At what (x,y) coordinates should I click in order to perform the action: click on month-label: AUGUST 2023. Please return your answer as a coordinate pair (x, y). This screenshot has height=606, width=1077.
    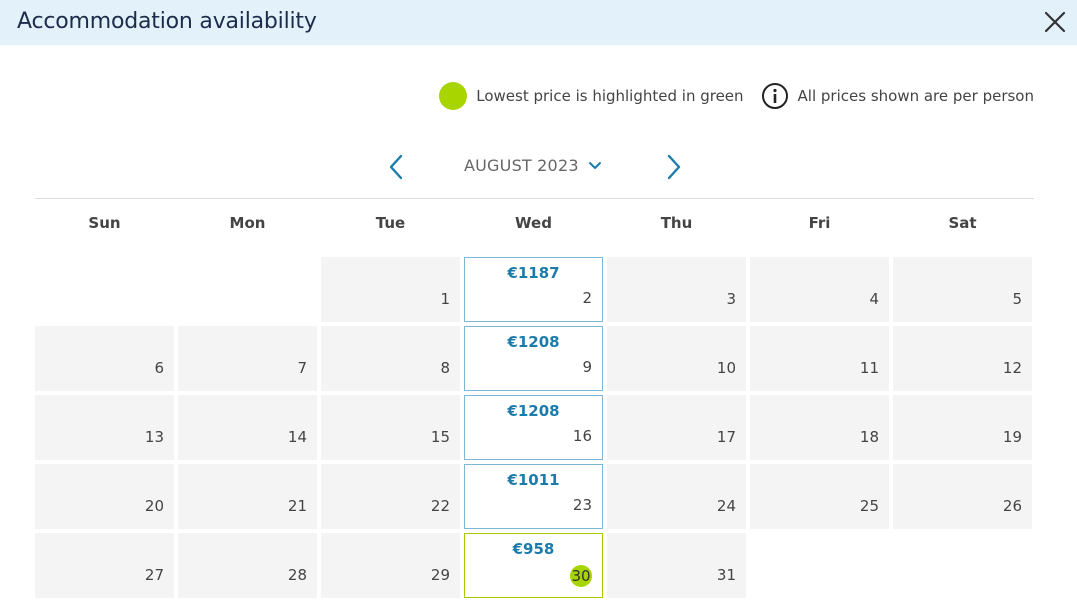
    Looking at the image, I should click on (521, 165).